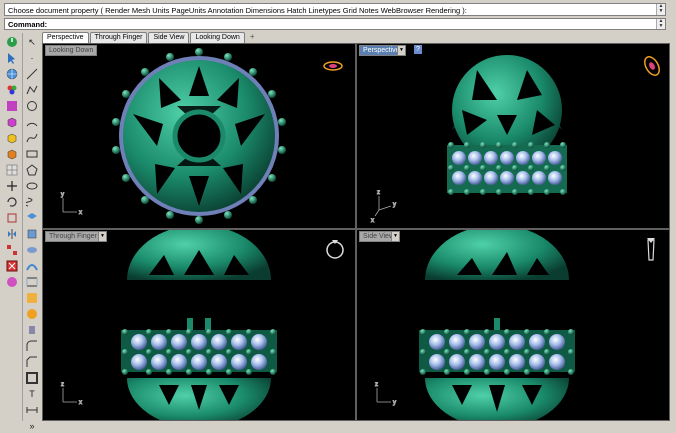  I want to click on helix-icon, so click(32, 202).